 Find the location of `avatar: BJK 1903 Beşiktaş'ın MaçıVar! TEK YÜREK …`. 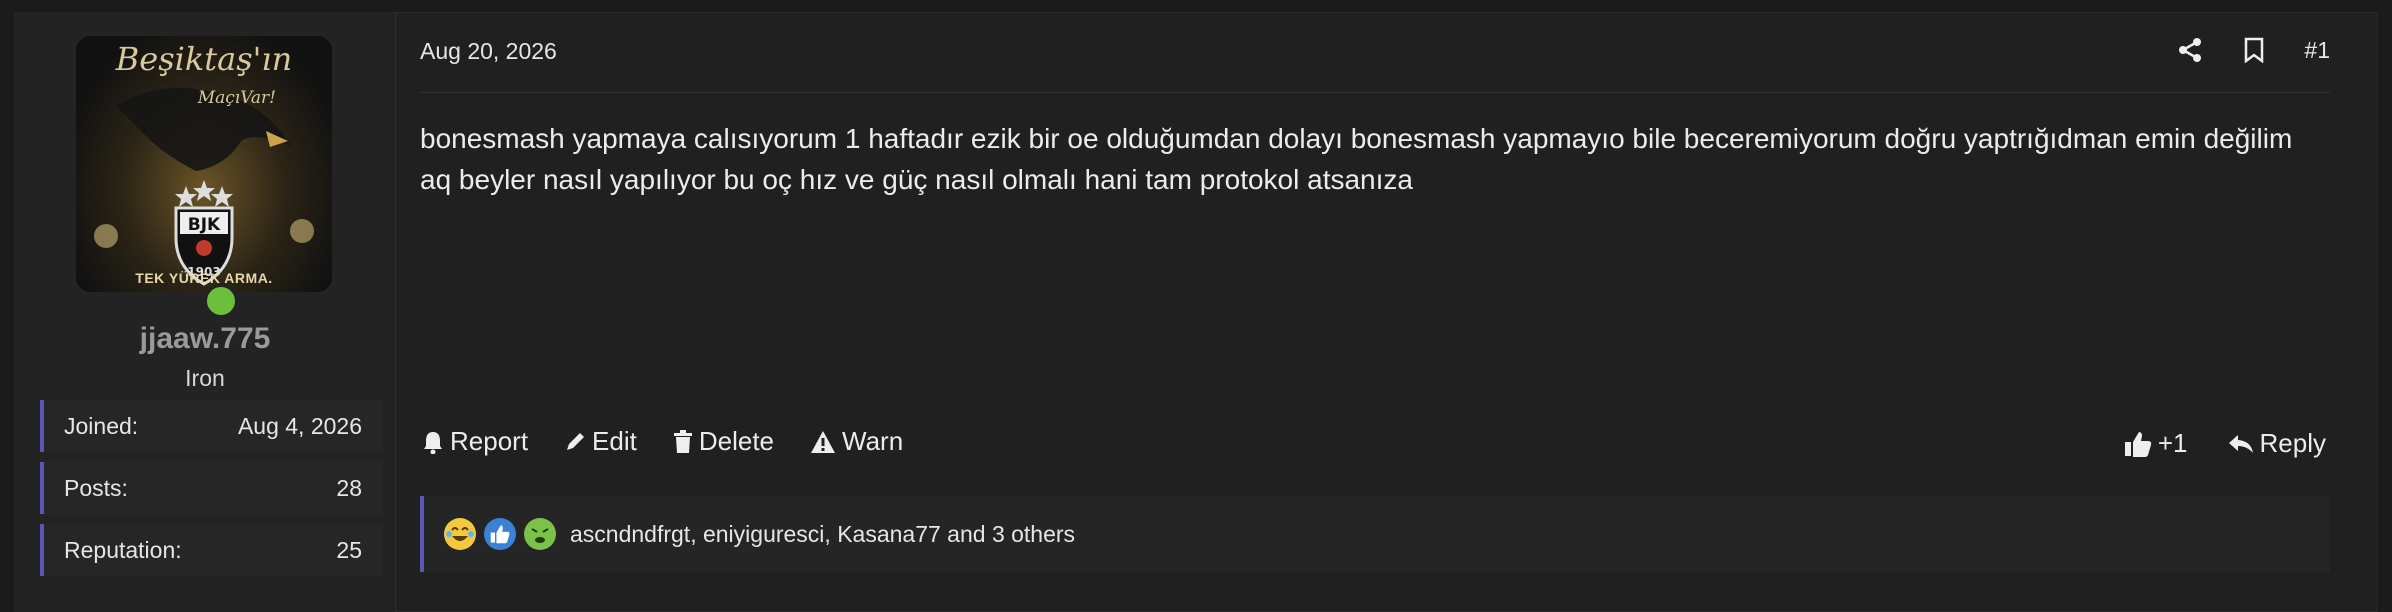

avatar: BJK 1903 Beşiktaş'ın MaçıVar! TEK YÜREK … is located at coordinates (204, 164).